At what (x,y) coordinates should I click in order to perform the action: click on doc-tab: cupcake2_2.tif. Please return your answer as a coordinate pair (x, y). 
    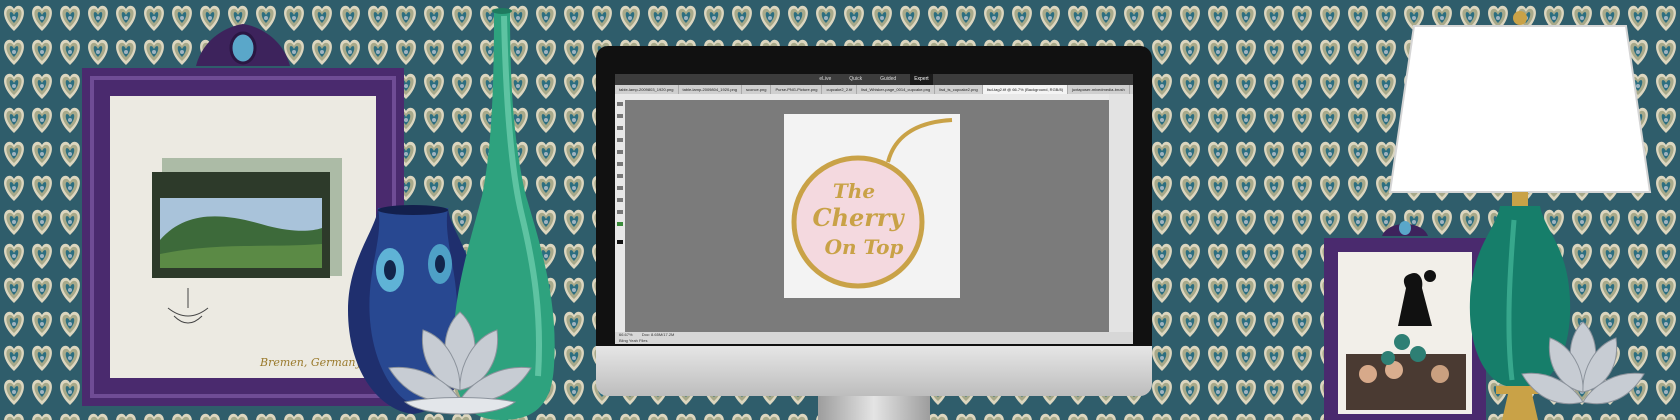
    Looking at the image, I should click on (840, 89).